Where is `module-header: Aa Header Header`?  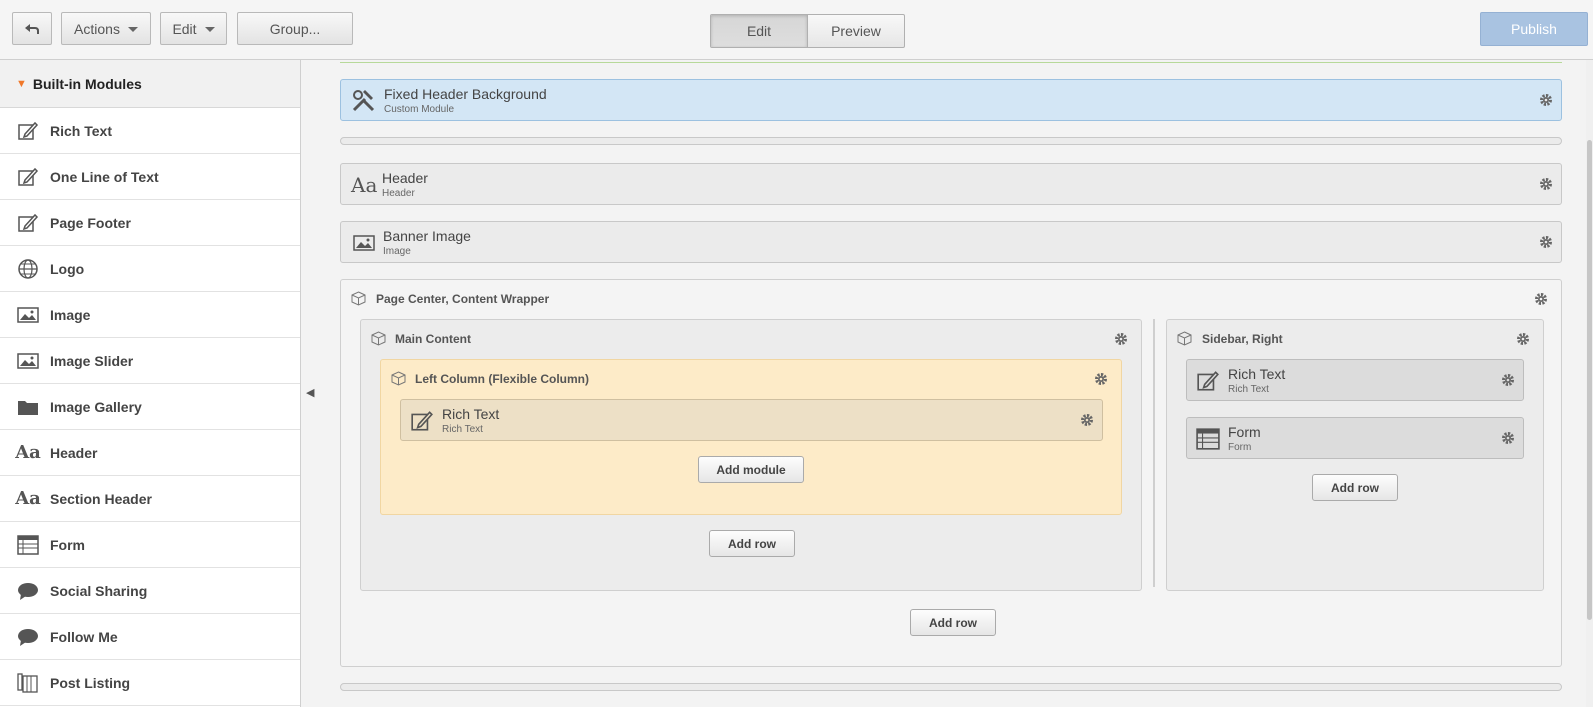
module-header: Aa Header Header is located at coordinates (951, 184).